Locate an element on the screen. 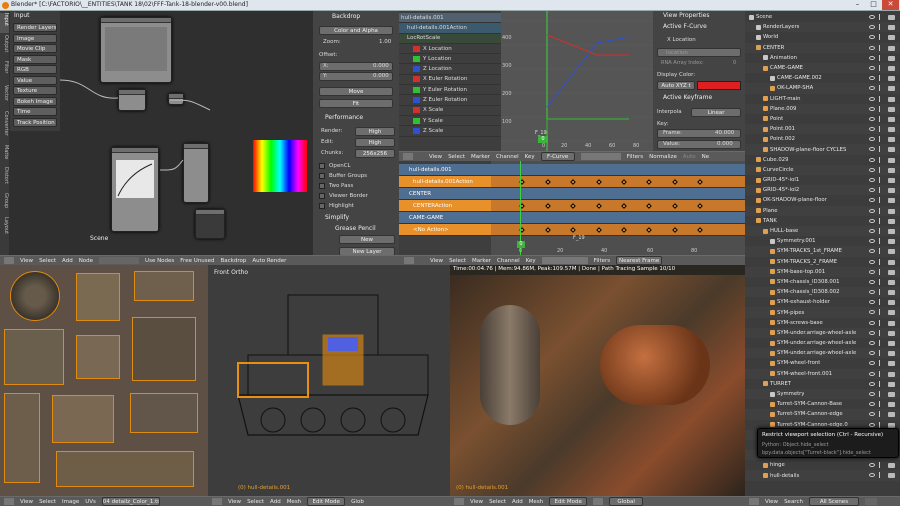 Image resolution: width=900 pixels, height=506 pixels. outliner-row: RenderLayers is located at coordinates (822, 27).